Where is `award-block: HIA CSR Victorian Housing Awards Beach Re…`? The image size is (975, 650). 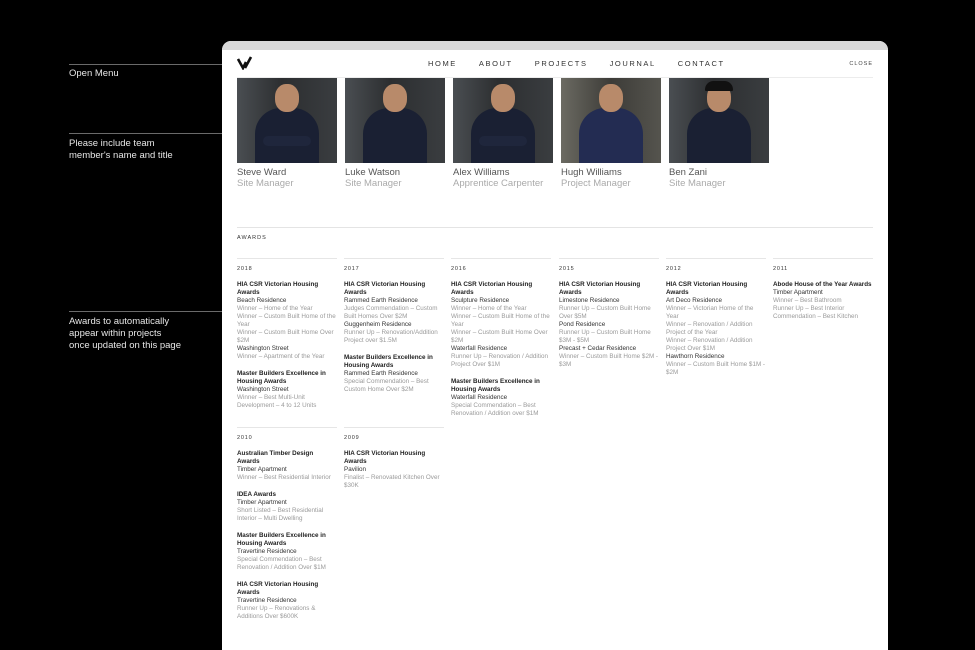
award-block: HIA CSR Victorian Housing Awards Beach Re… is located at coordinates (287, 321).